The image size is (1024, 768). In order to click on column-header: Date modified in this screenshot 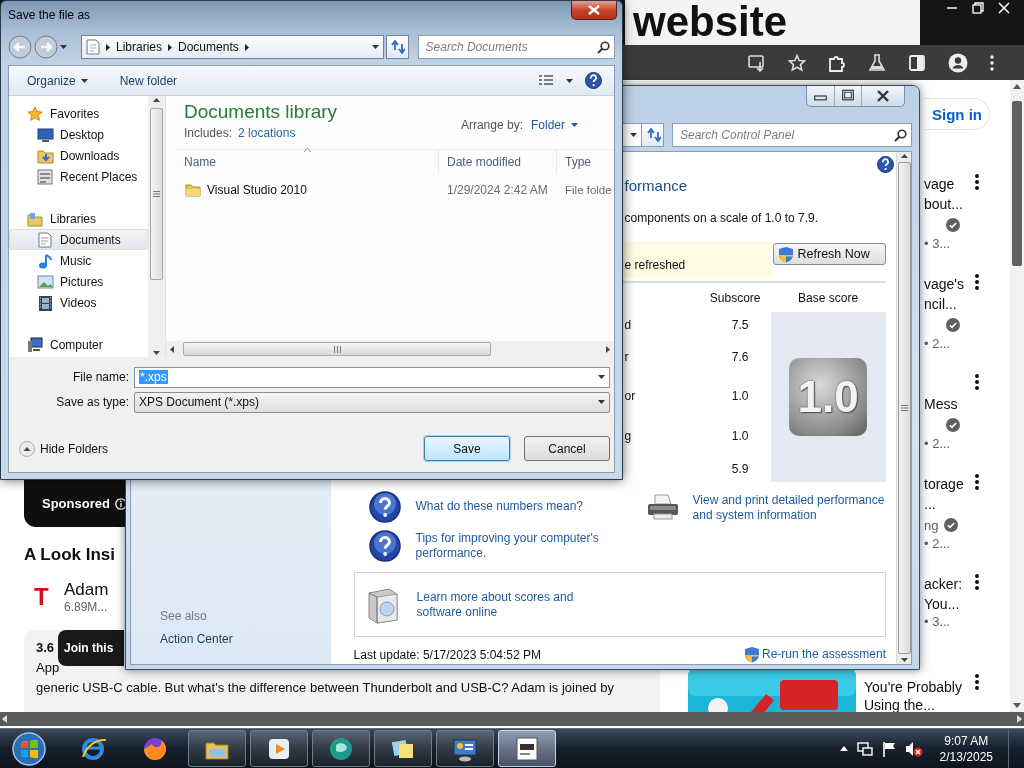, I will do `click(498, 161)`.